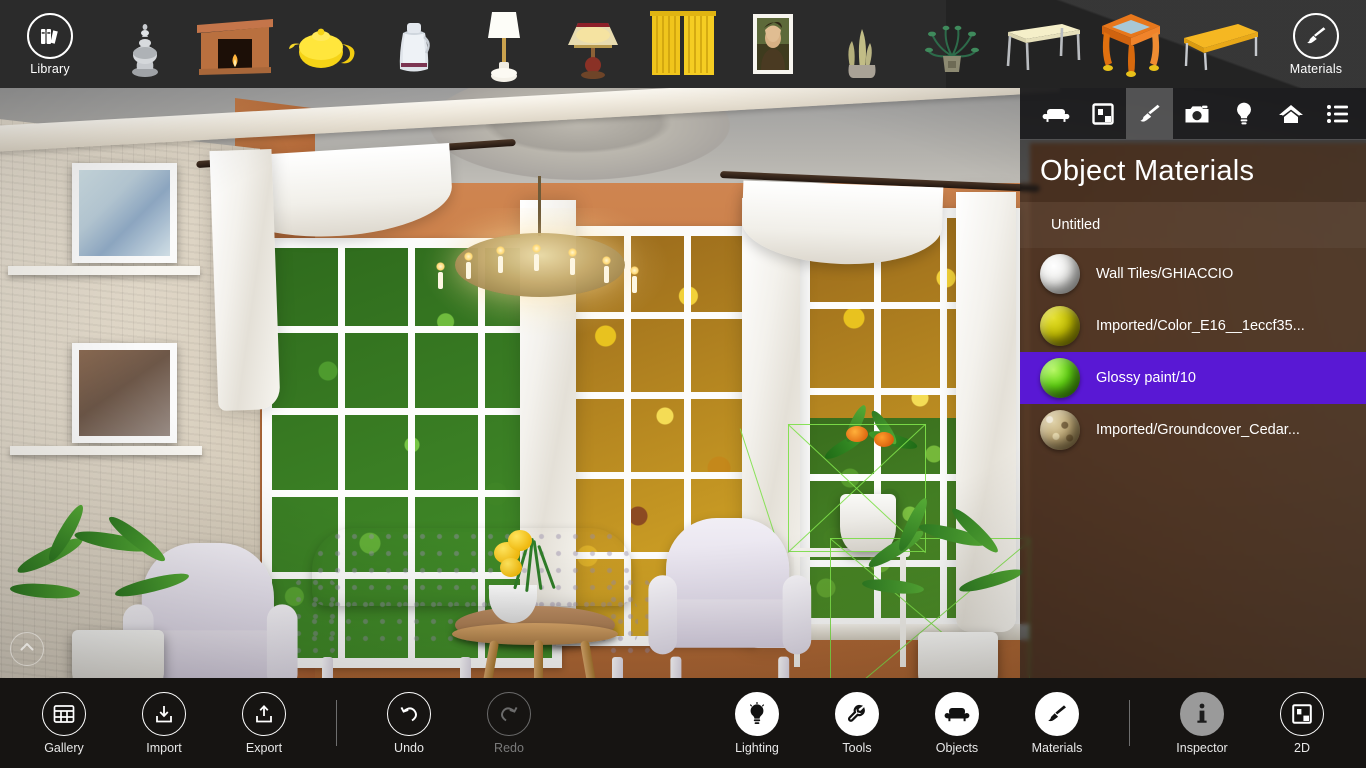 This screenshot has width=1366, height=768. I want to click on undo-label: Undo, so click(409, 747).